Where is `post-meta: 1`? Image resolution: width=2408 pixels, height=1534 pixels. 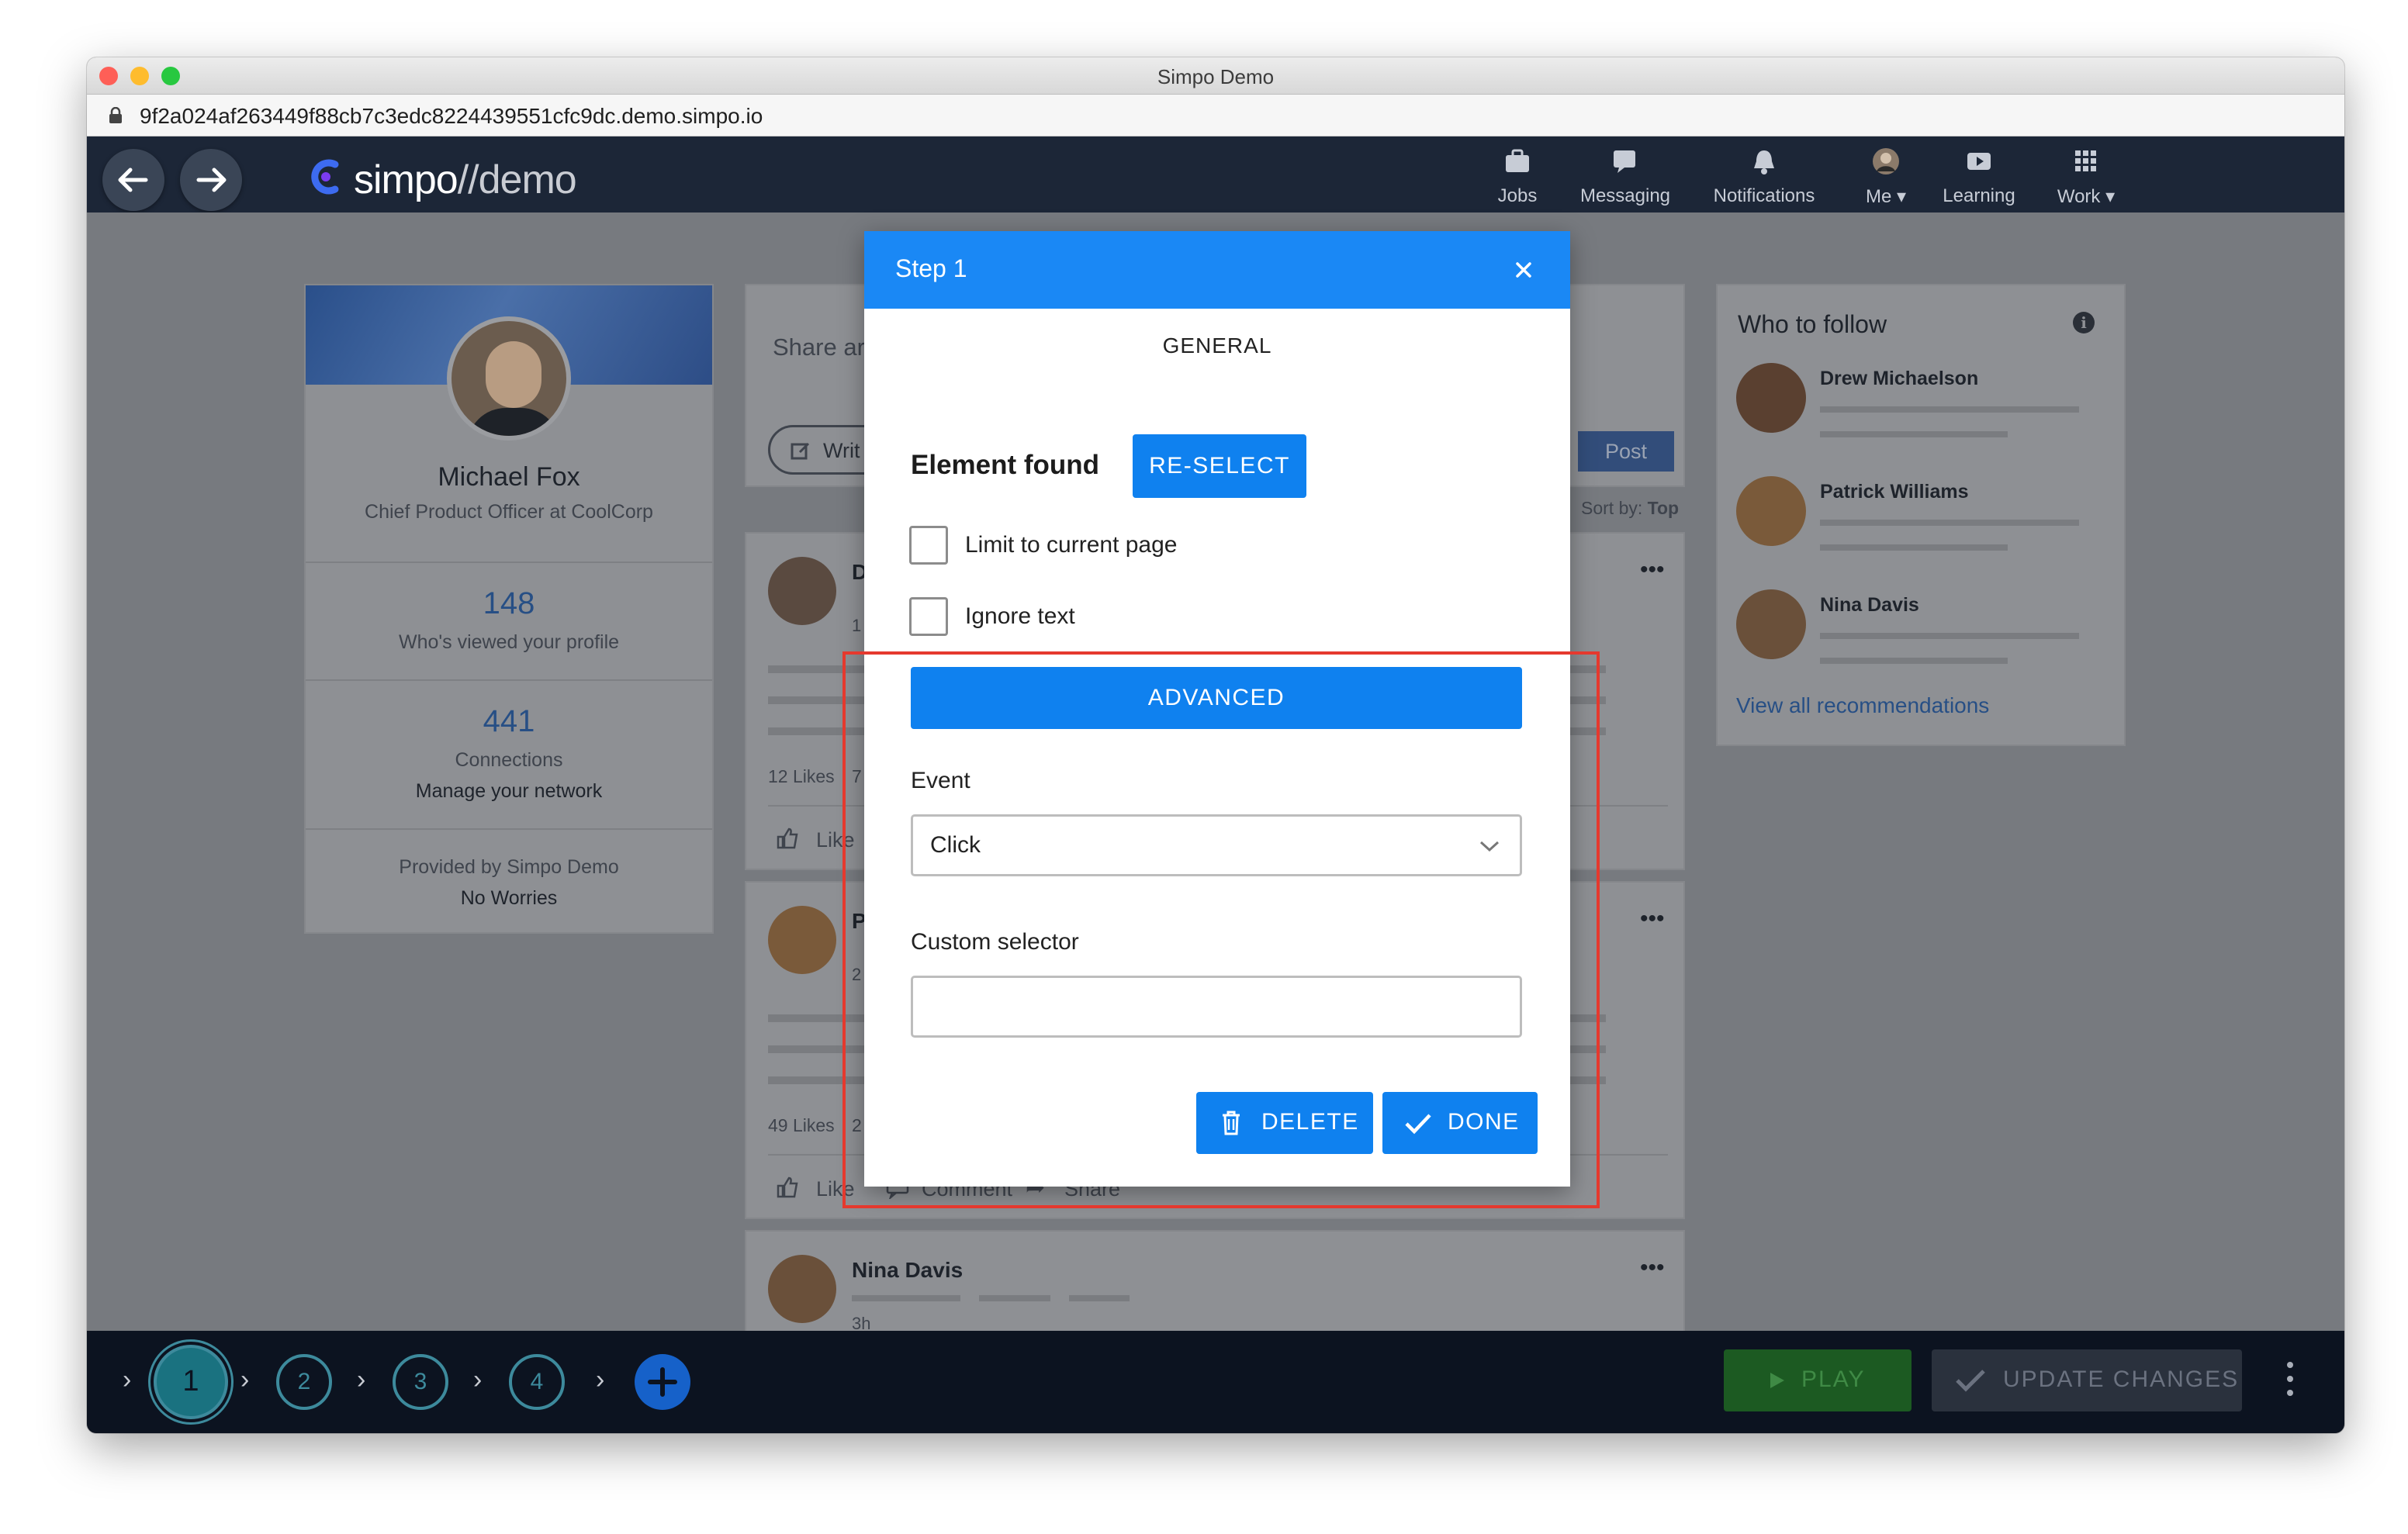 post-meta: 1 is located at coordinates (857, 625).